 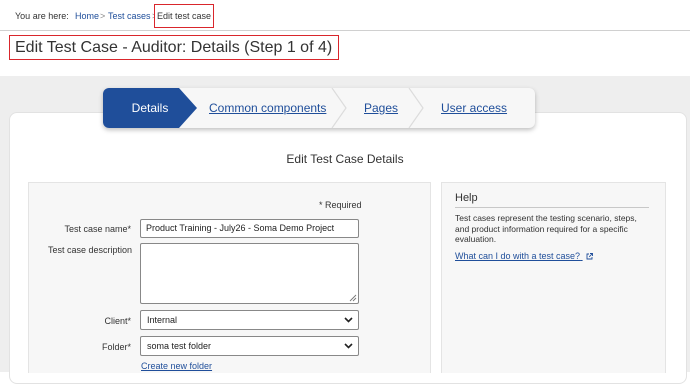 What do you see at coordinates (552, 200) in the screenshot?
I see `help-title: Help` at bounding box center [552, 200].